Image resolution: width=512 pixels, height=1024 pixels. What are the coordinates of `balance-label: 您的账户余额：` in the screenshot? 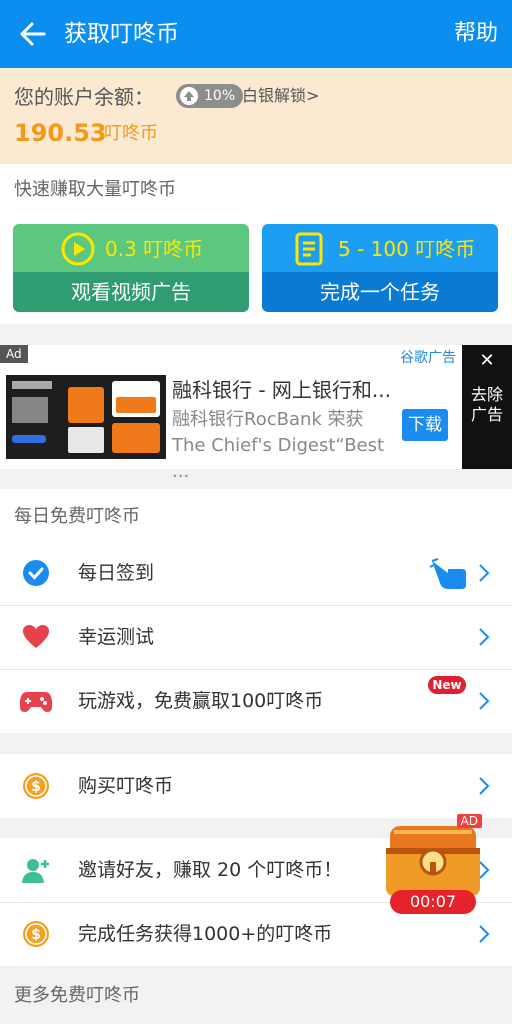 It's located at (84, 97).